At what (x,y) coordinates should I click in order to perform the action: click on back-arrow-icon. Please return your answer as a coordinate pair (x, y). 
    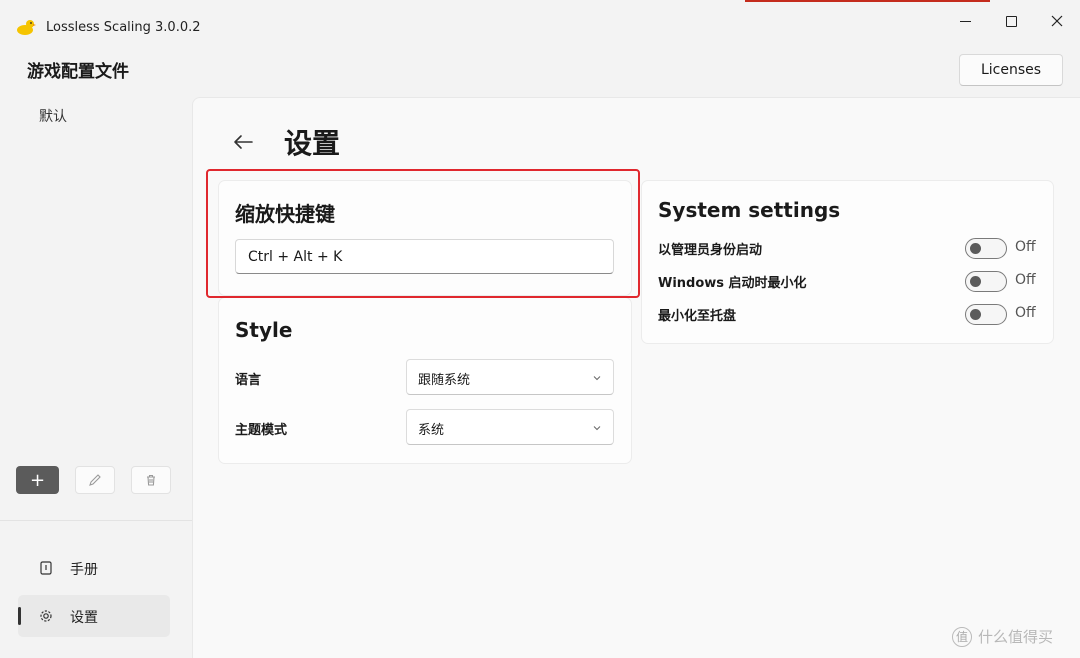
    Looking at the image, I should click on (243, 142).